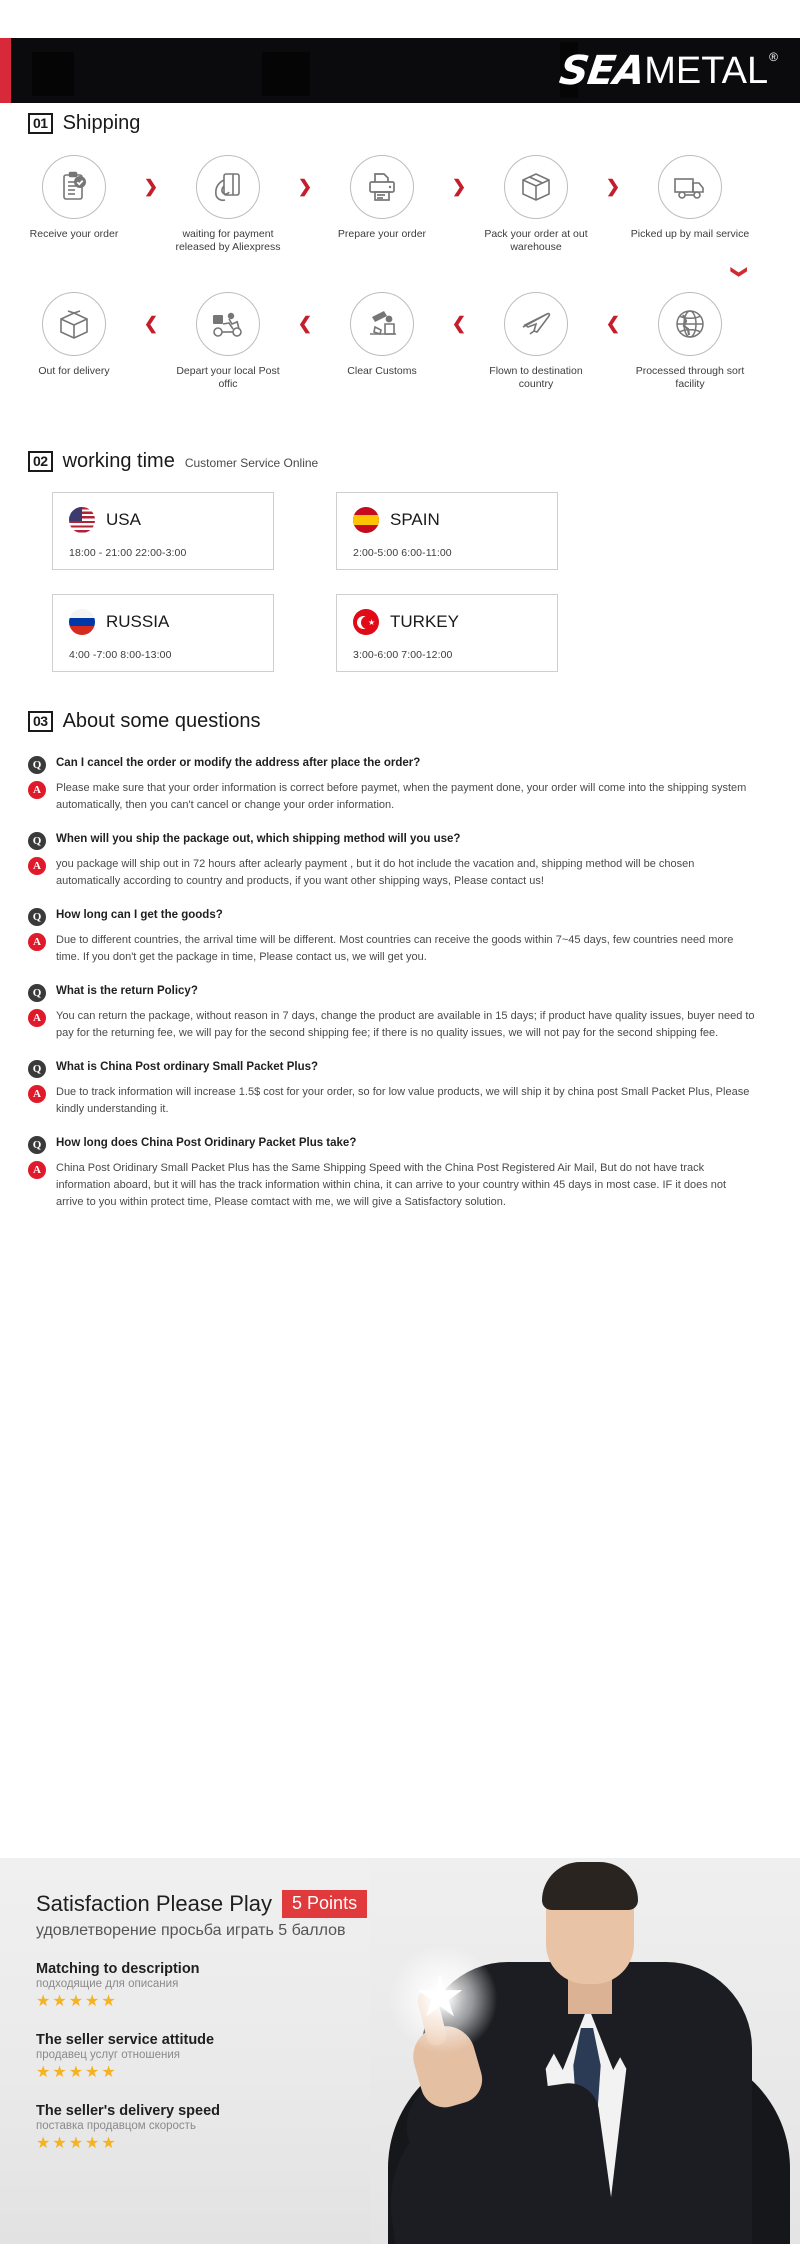 The image size is (800, 2244). What do you see at coordinates (382, 234) in the screenshot?
I see `step-label: Prepare your order` at bounding box center [382, 234].